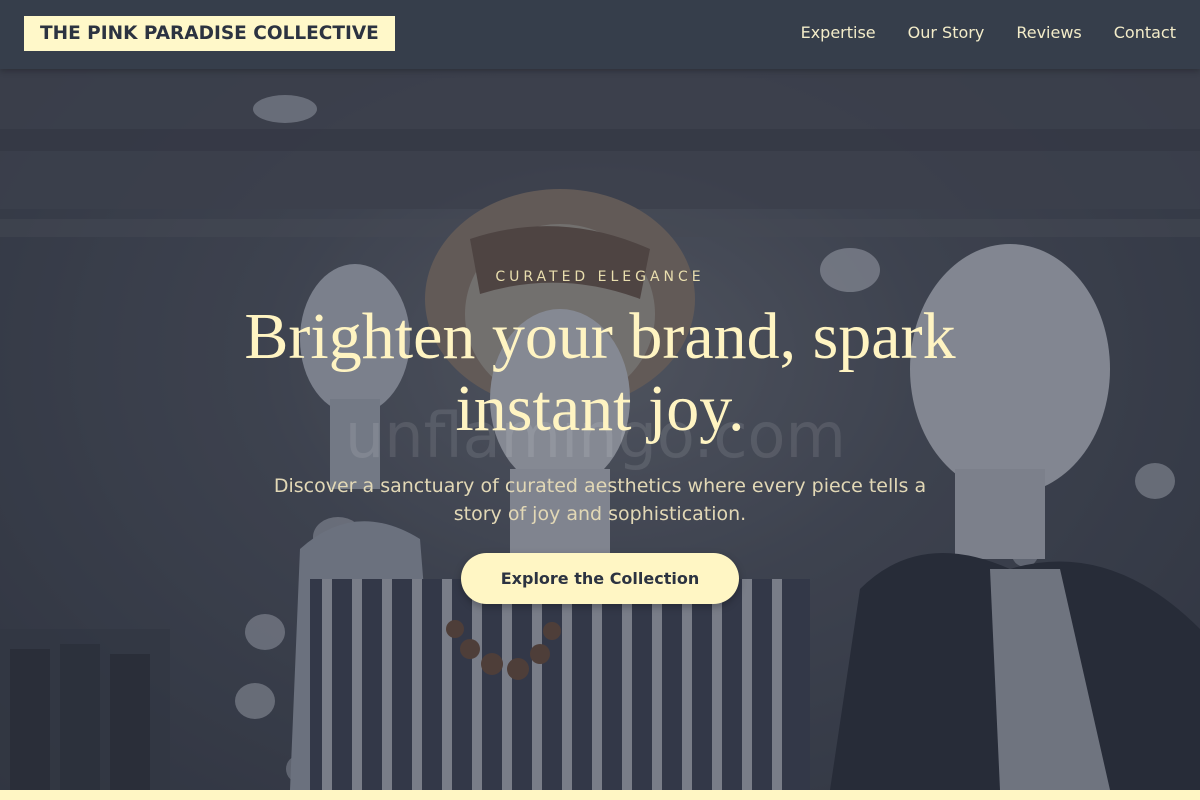  I want to click on bottom-accent-strip, so click(600, 795).